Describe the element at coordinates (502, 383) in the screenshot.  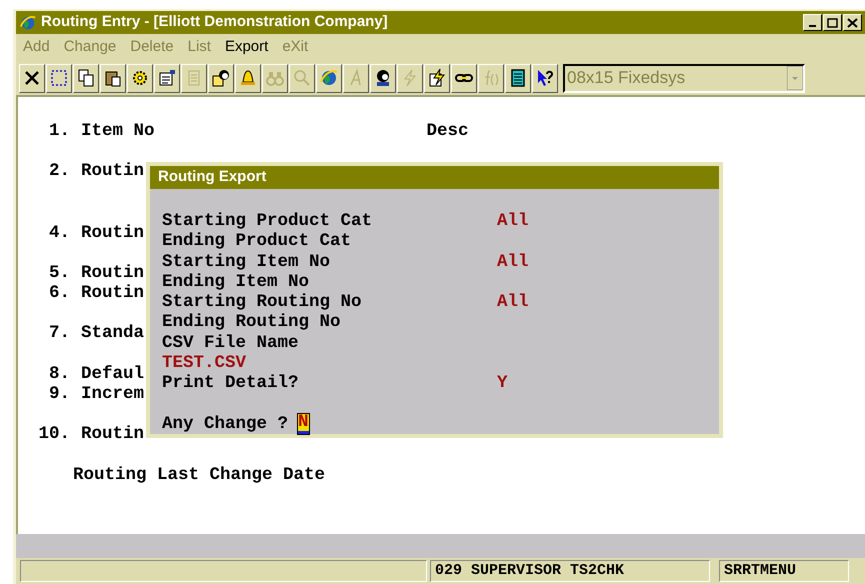
I see `export-value: Y` at that location.